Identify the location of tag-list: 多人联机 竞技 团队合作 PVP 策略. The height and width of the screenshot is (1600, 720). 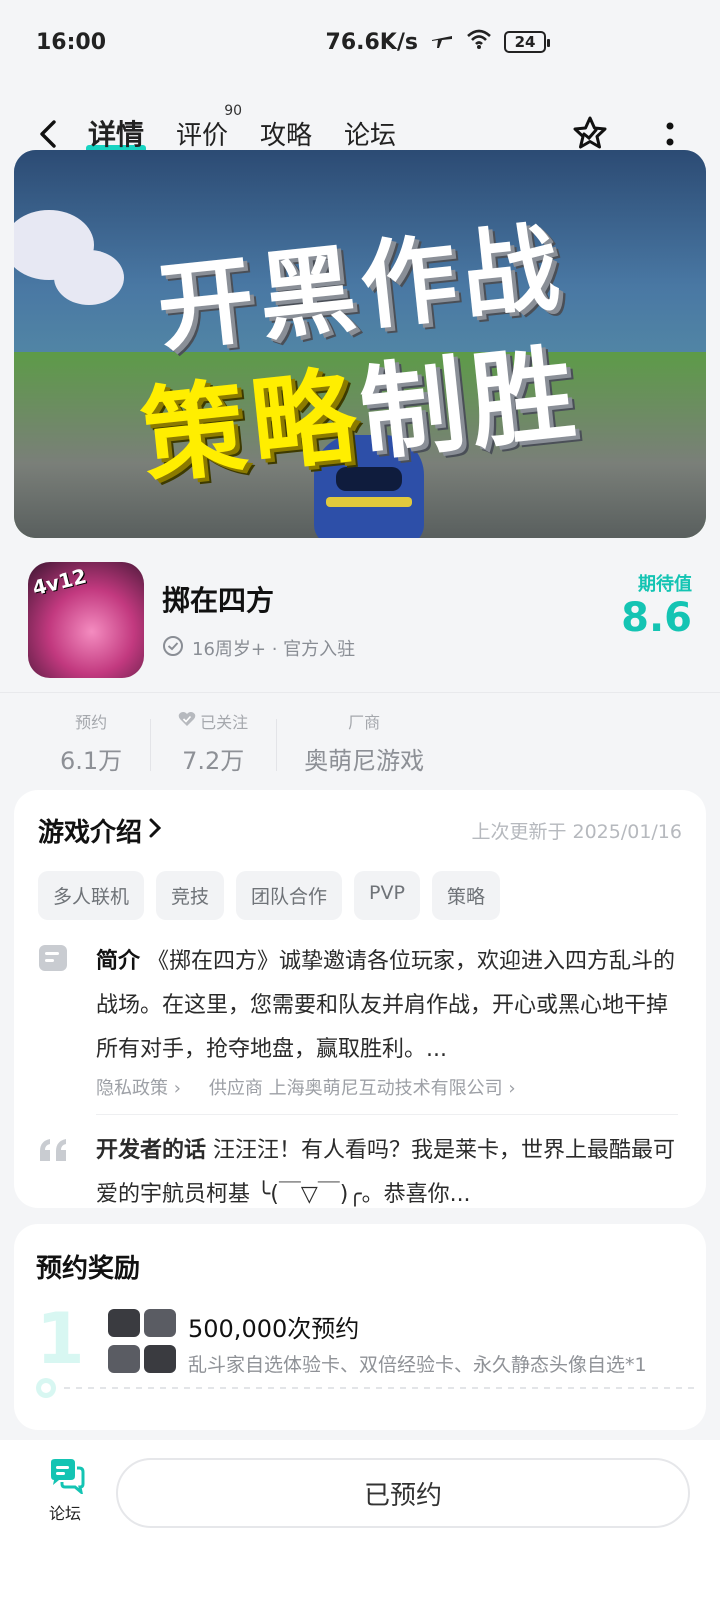
(360, 895).